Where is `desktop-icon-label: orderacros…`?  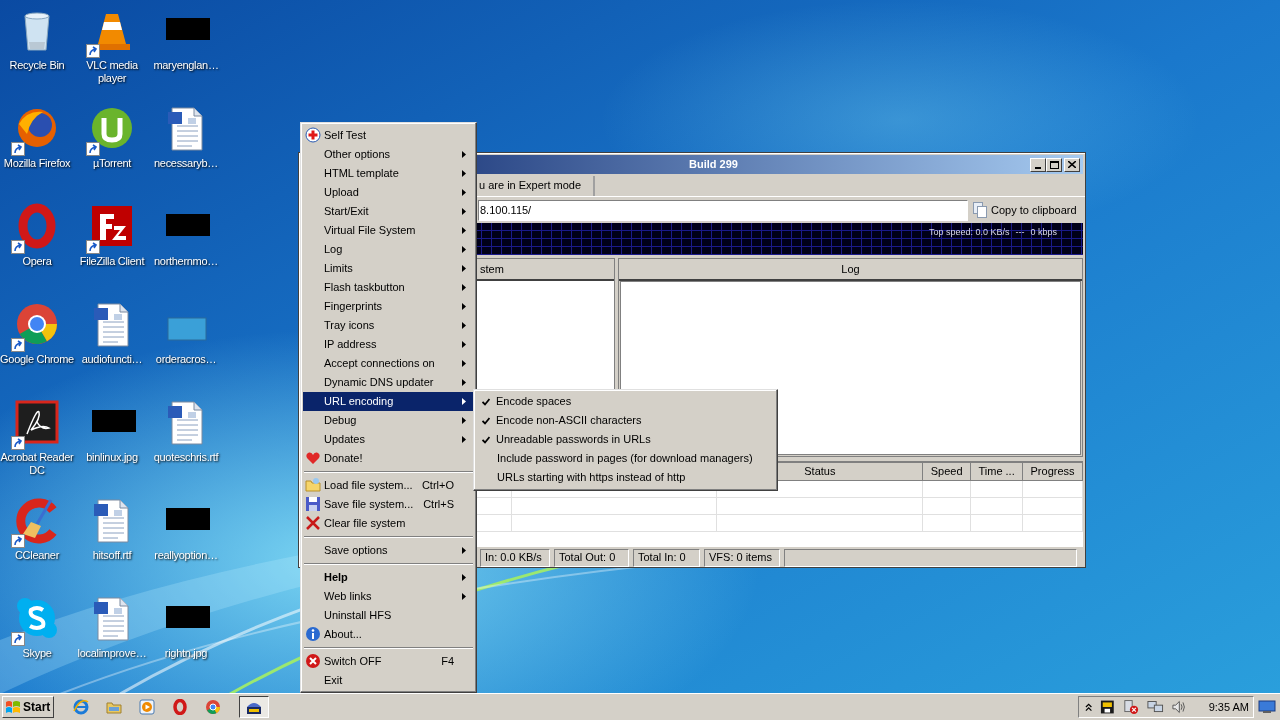 desktop-icon-label: orderacros… is located at coordinates (186, 359).